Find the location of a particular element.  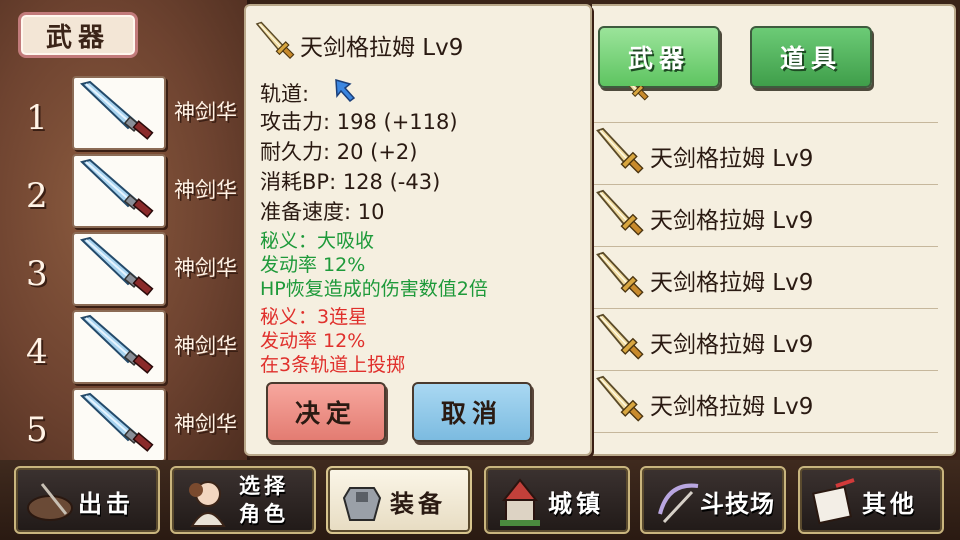

special-2-effect: 在3条轨道上投掷 is located at coordinates (333, 365).